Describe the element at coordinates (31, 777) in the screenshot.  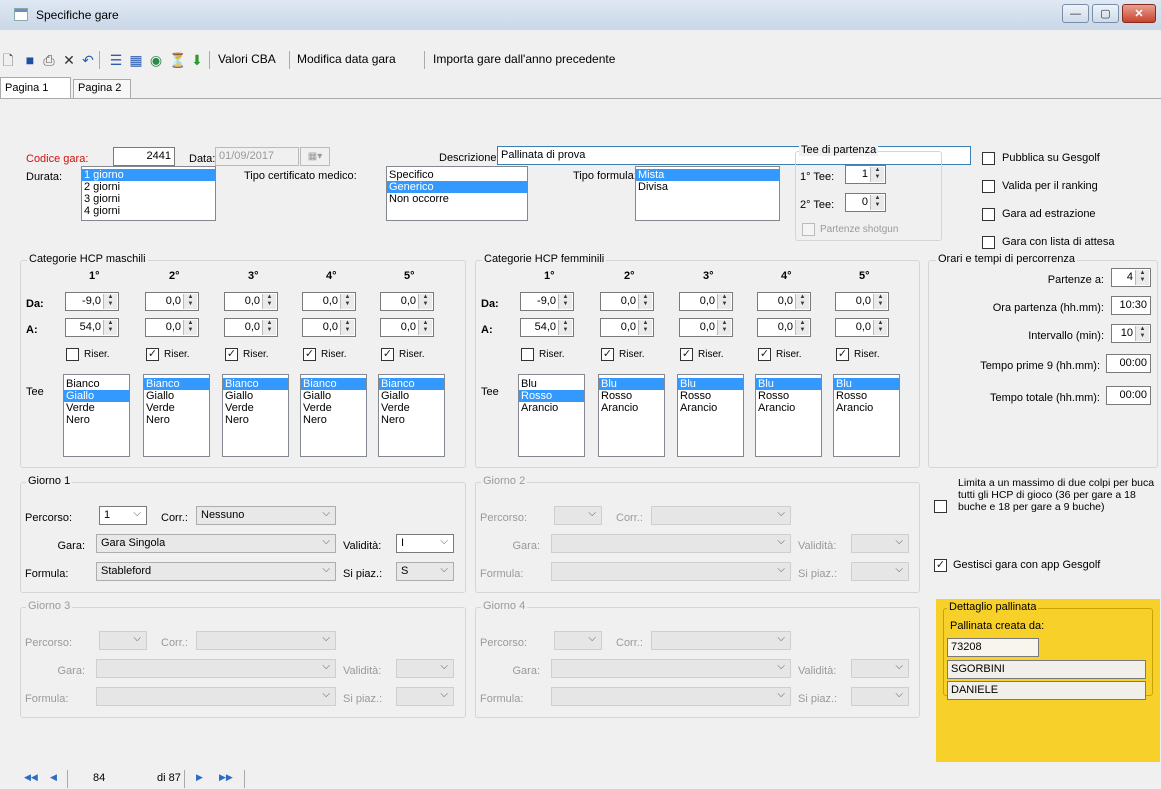
I see `first-record-icon: ◀◀` at that location.